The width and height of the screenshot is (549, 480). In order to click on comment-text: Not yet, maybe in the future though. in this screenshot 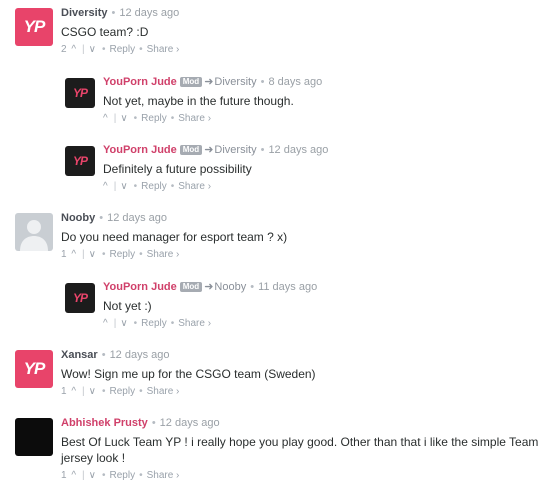, I will do `click(198, 101)`.